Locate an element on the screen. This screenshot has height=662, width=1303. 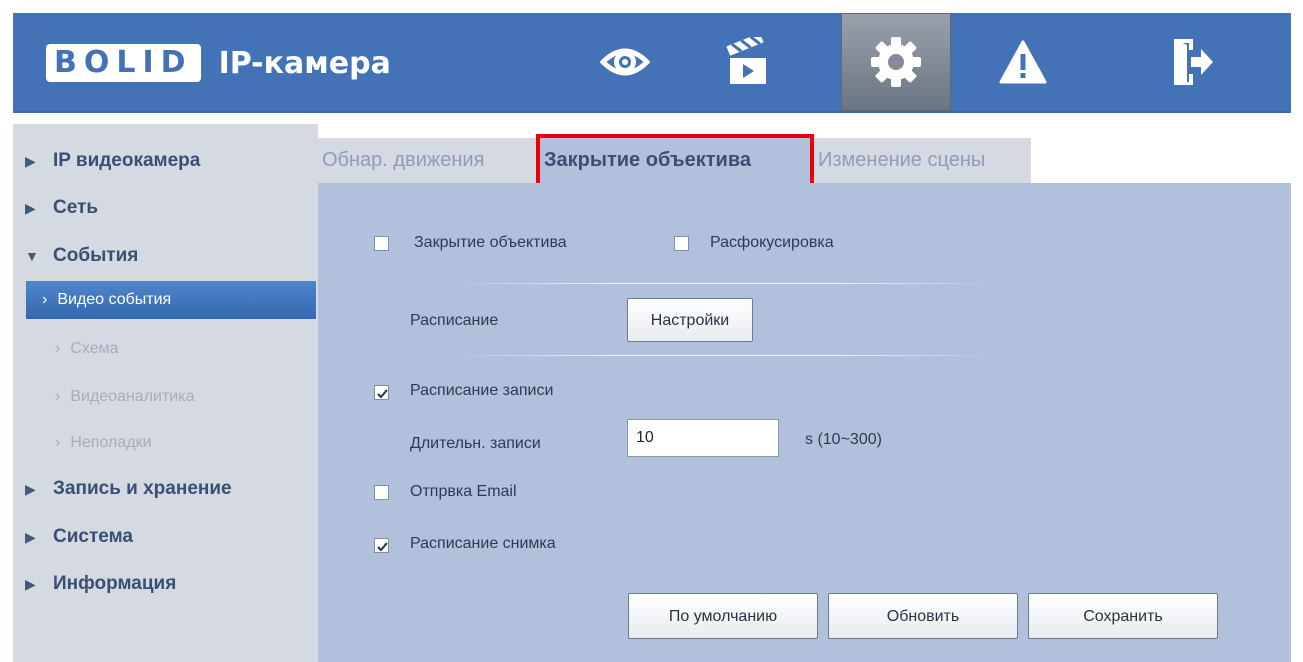
sidebar-item-label: Неполадки is located at coordinates (111, 442).